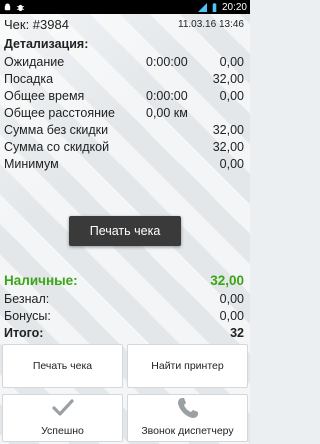  What do you see at coordinates (211, 24) in the screenshot?
I see `check-date: 11.03.16 13:46` at bounding box center [211, 24].